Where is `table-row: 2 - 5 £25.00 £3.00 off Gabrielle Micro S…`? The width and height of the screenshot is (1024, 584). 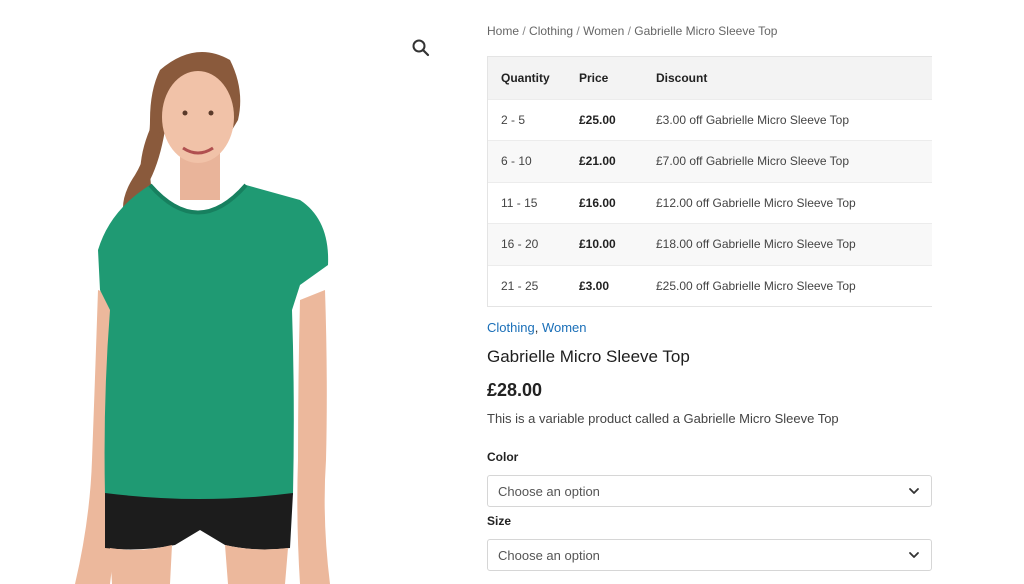 table-row: 2 - 5 £25.00 £3.00 off Gabrielle Micro S… is located at coordinates (710, 119).